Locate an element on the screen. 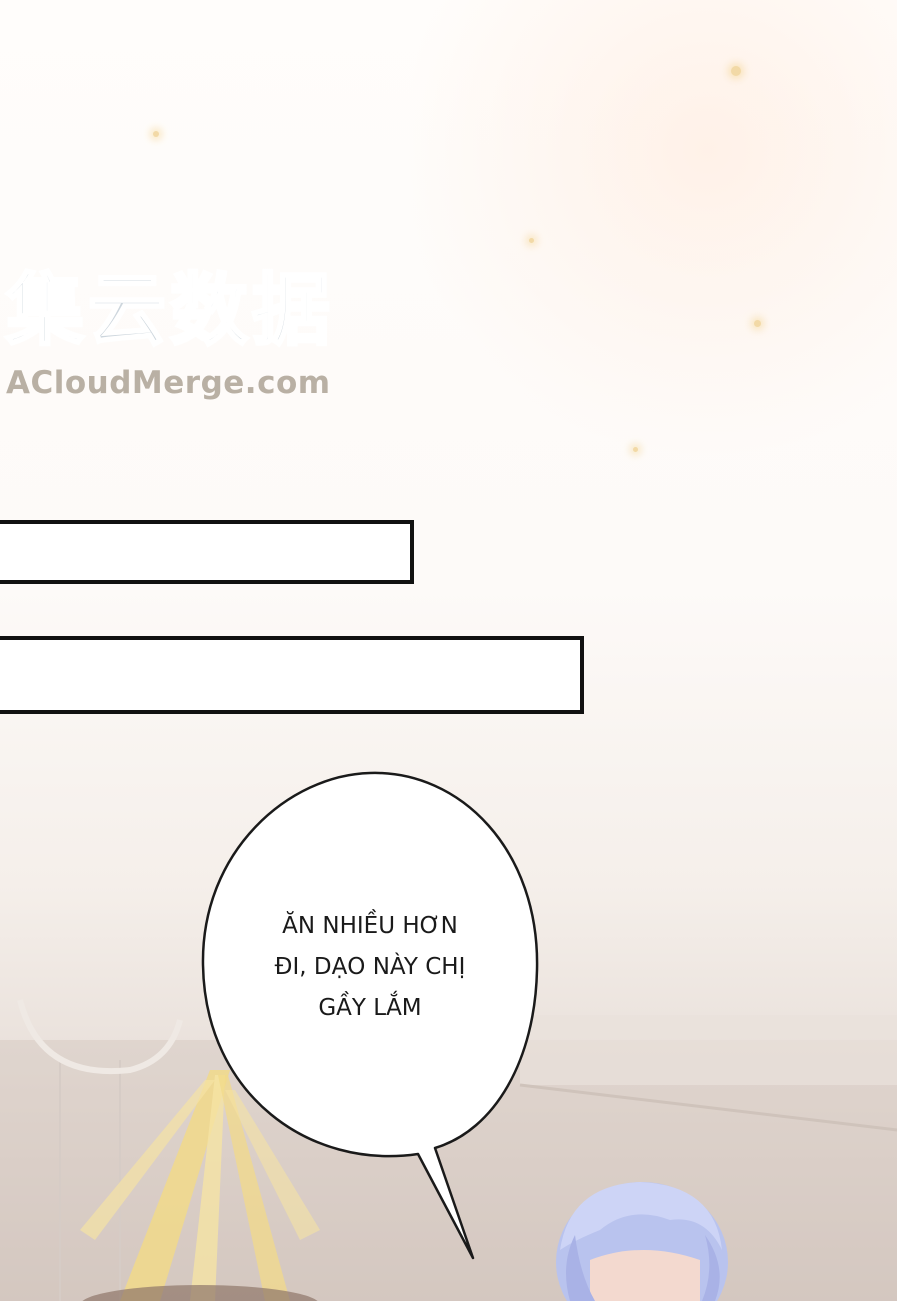 Image resolution: width=897 pixels, height=1301 pixels. speech-line: ĂN NHIỀU HƠN is located at coordinates (370, 926).